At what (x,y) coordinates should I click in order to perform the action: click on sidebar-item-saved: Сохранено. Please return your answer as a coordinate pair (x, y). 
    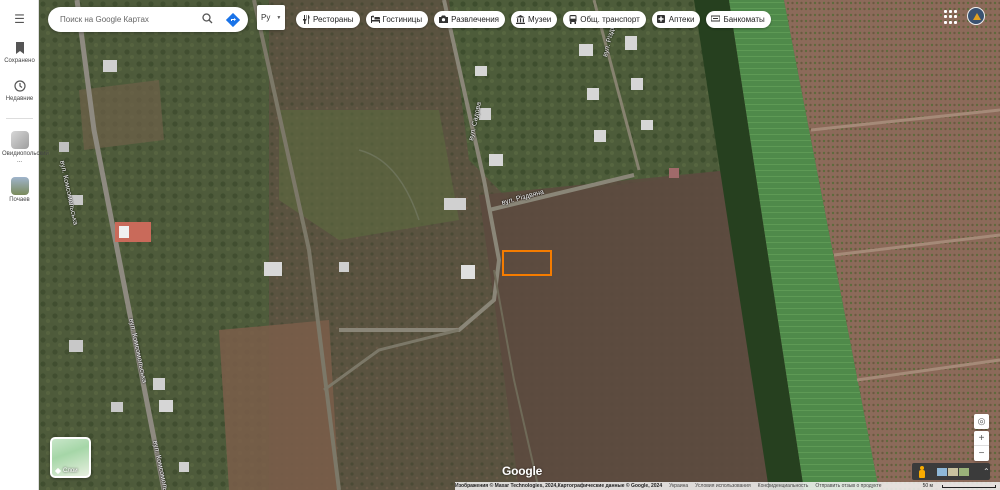
    Looking at the image, I should click on (19, 53).